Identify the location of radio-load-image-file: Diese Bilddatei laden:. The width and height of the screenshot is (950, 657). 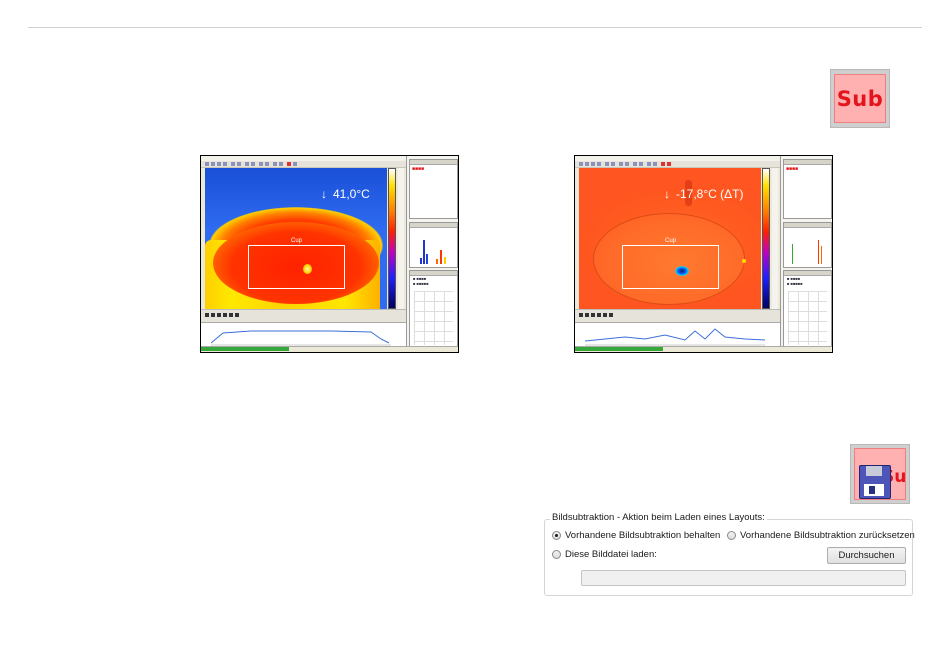
(604, 554).